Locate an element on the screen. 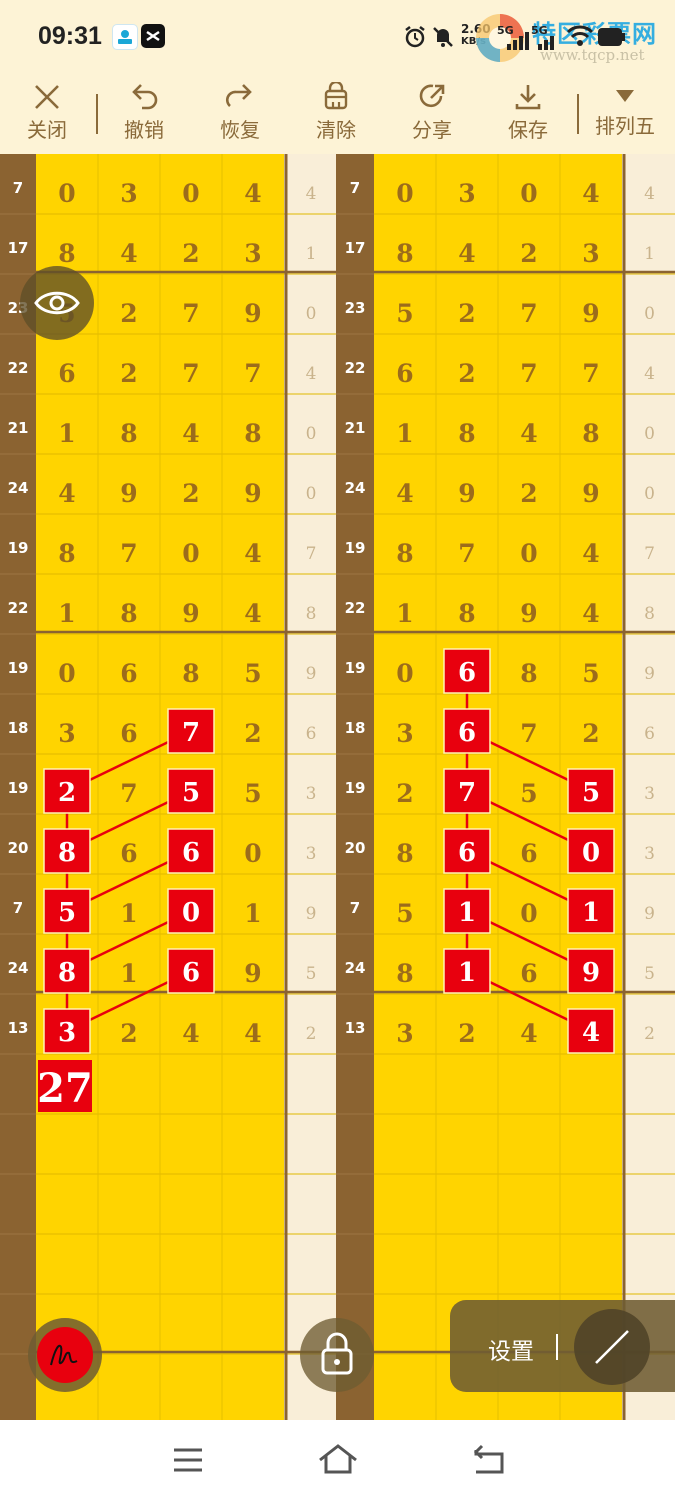 This screenshot has height=1500, width=675. share-button: 分享 is located at coordinates (432, 113).